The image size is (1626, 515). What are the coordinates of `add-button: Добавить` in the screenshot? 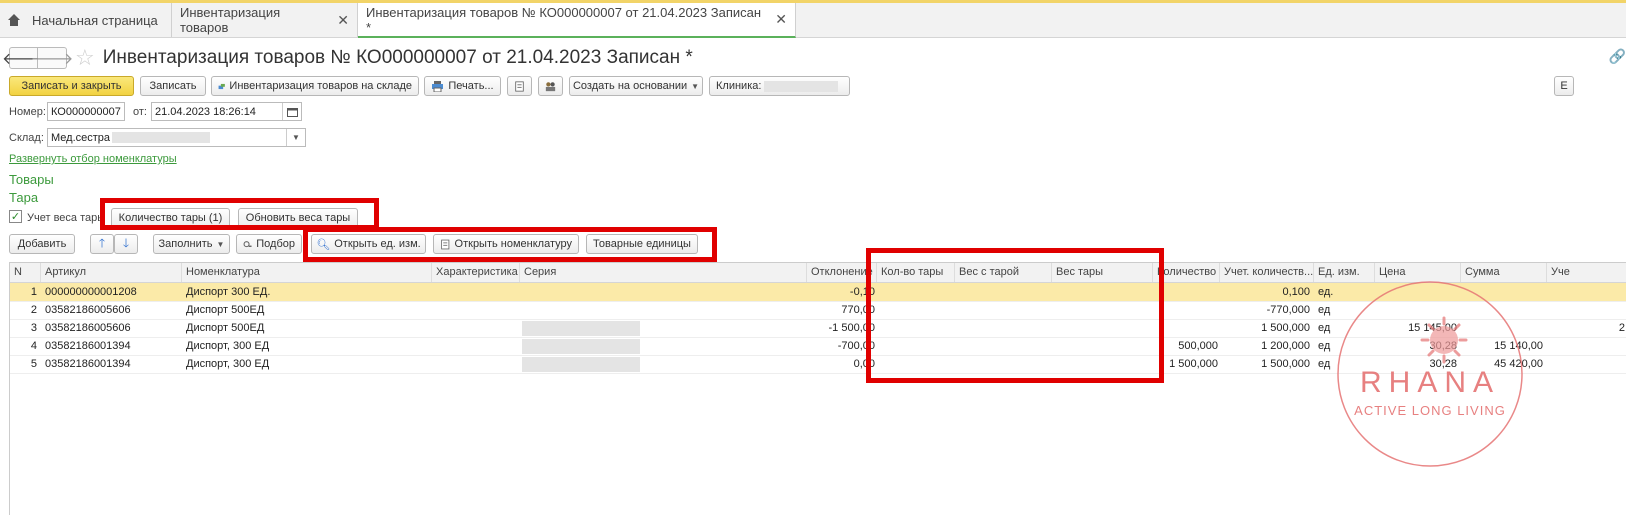 It's located at (42, 244).